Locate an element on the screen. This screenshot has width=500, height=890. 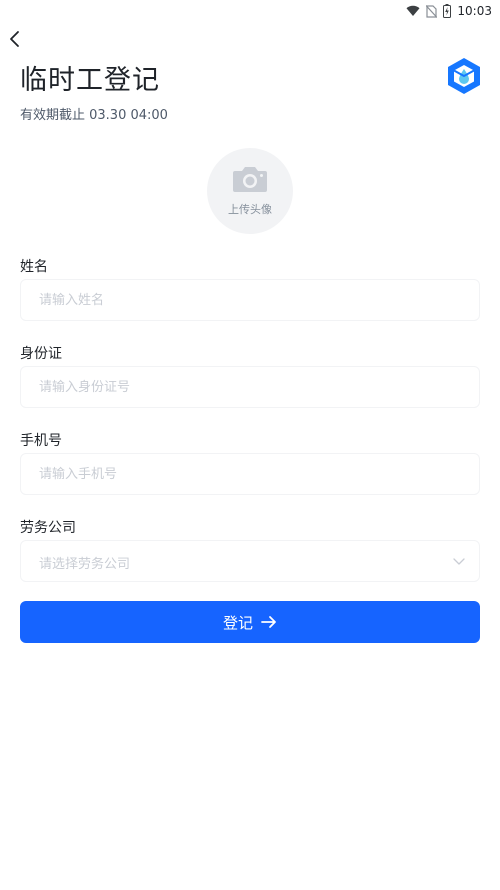
phone-label: 手机号 is located at coordinates (41, 441).